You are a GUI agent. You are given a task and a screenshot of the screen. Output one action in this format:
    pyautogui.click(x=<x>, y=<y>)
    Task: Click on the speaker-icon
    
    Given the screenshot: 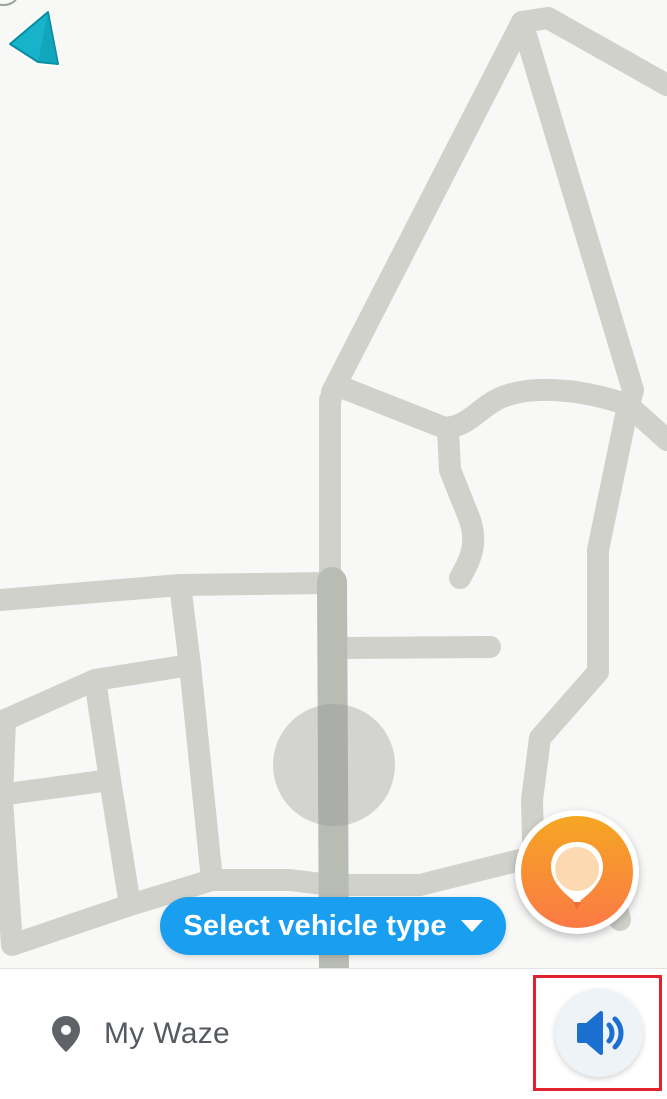 What is the action you would take?
    pyautogui.click(x=600, y=1033)
    